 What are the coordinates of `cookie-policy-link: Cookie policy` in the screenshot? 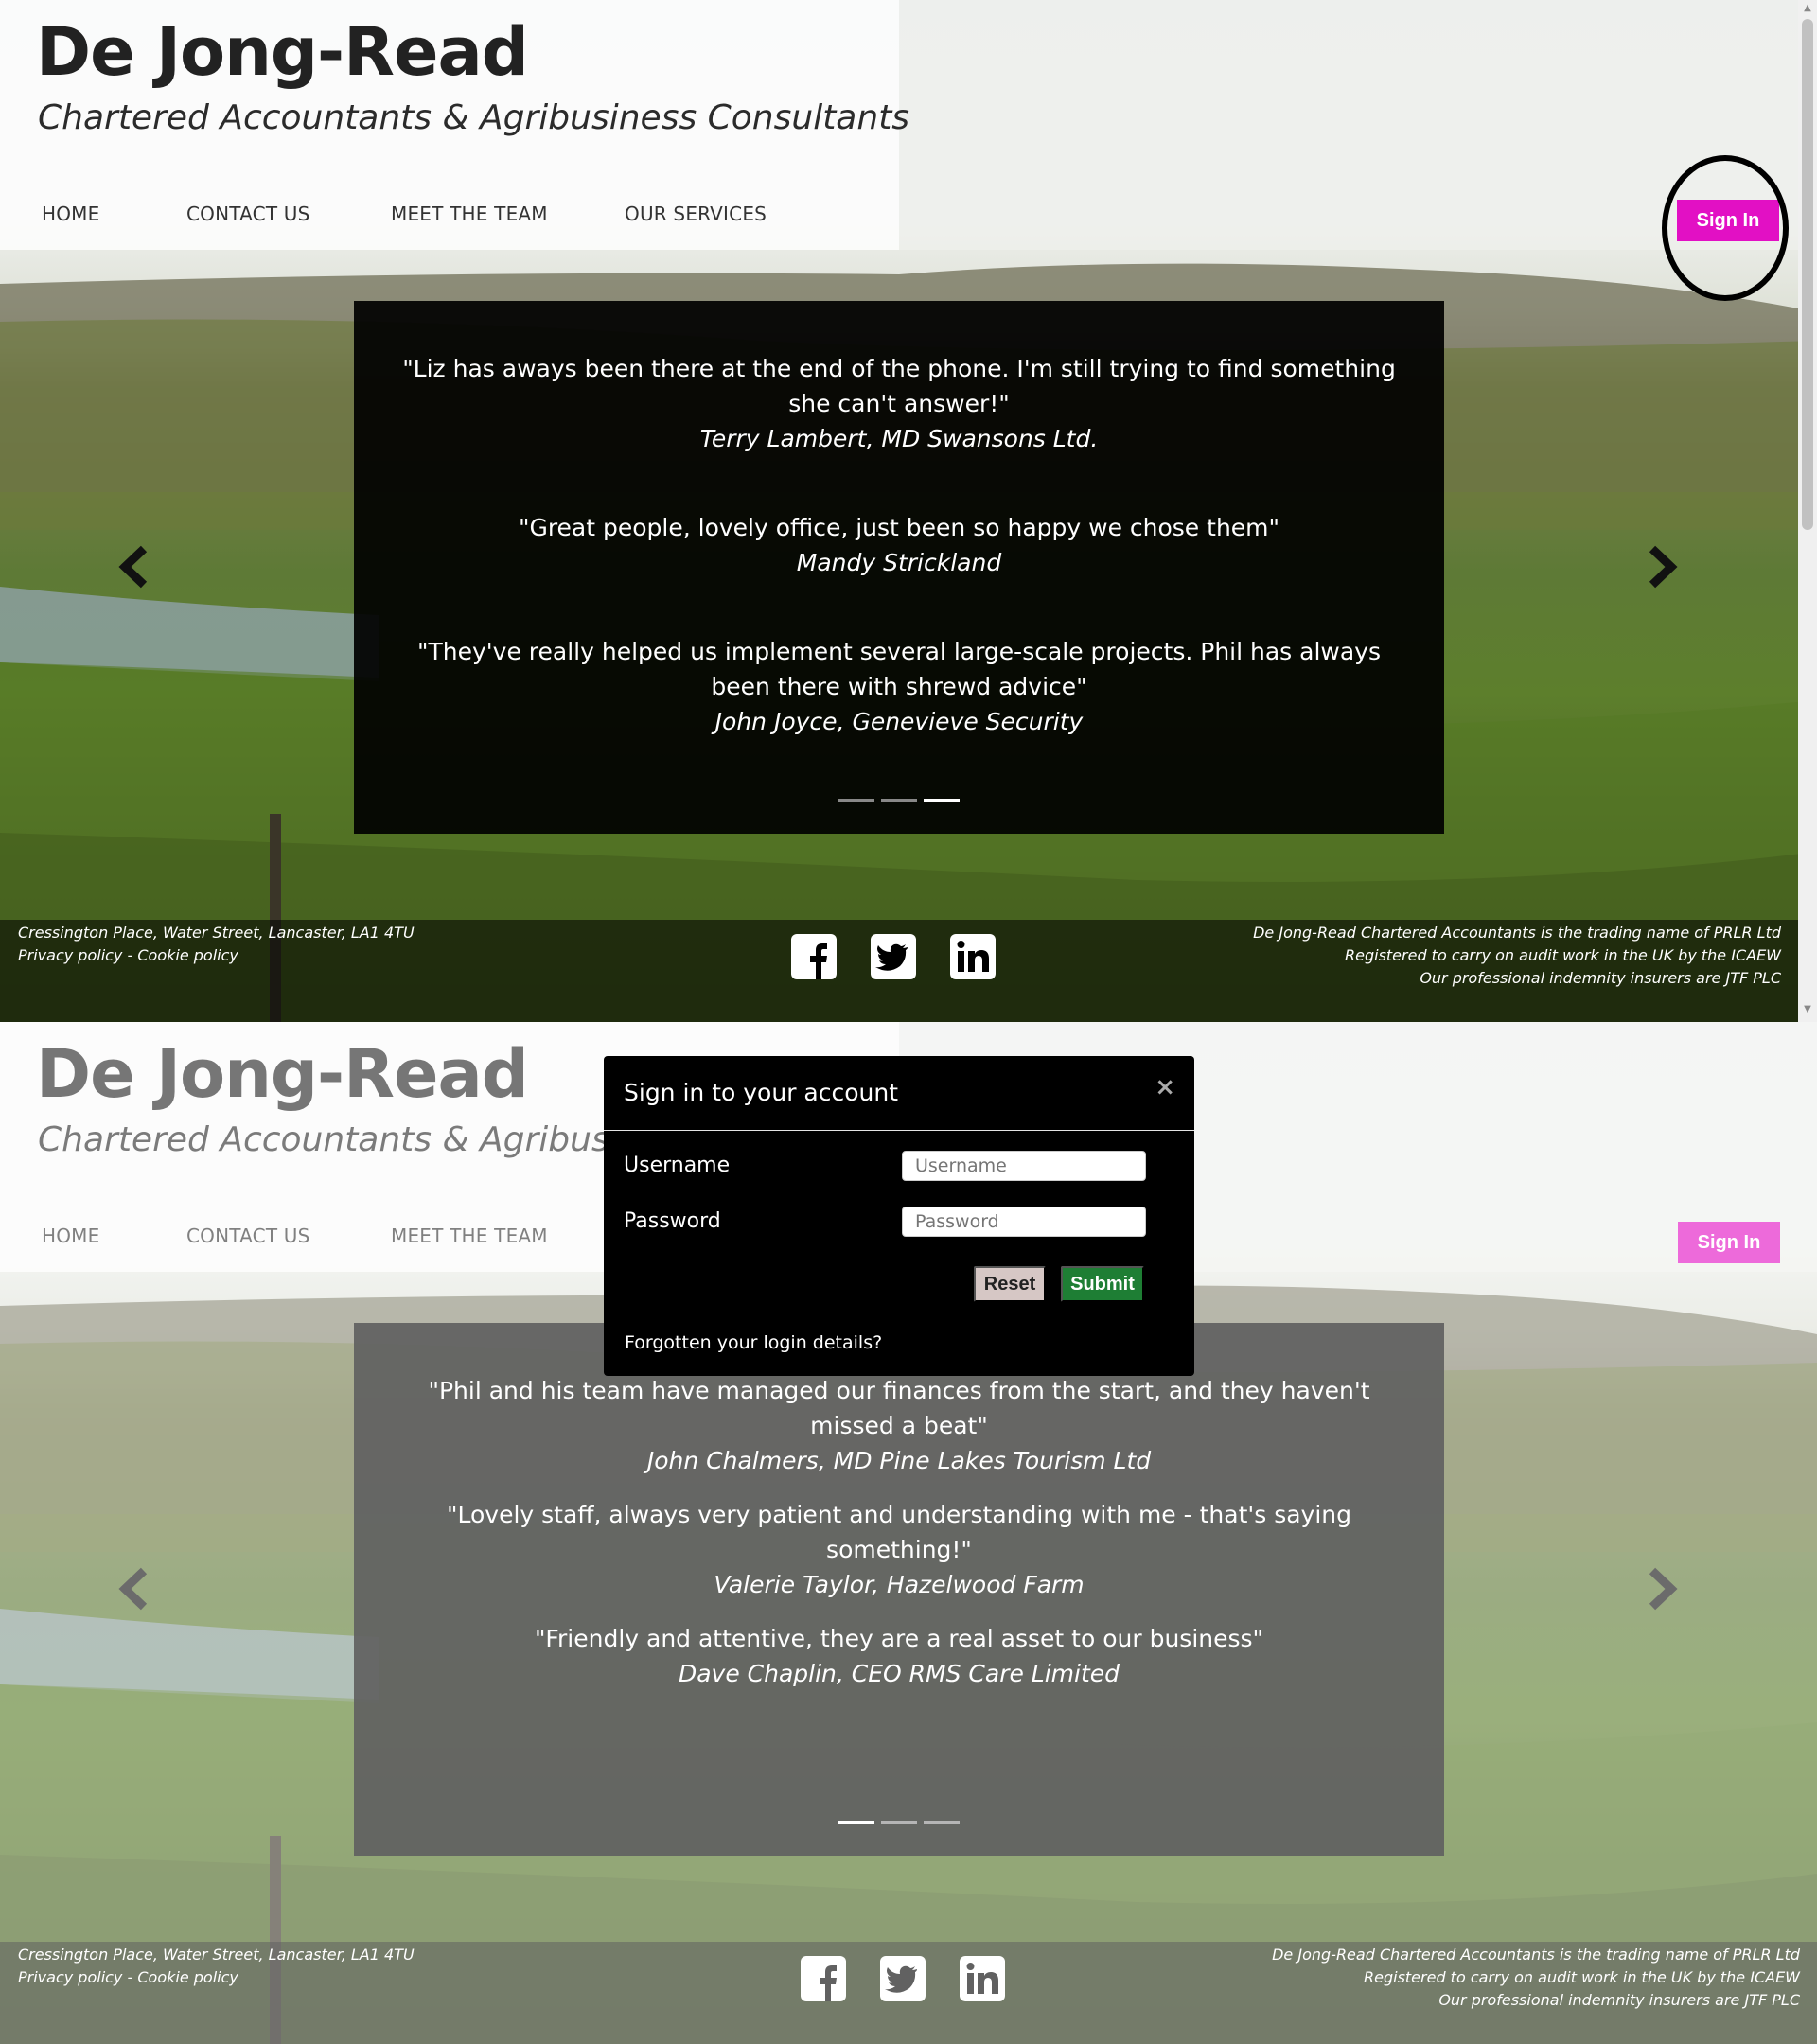 It's located at (188, 955).